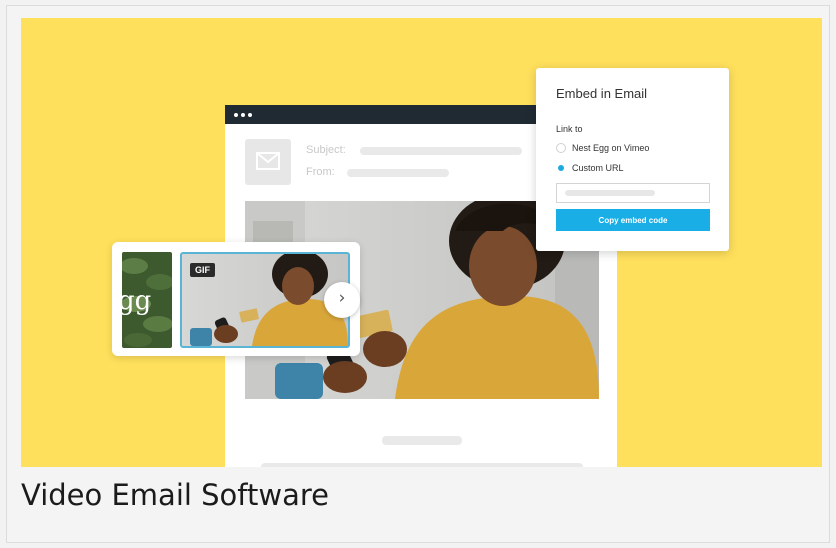  What do you see at coordinates (633, 193) in the screenshot?
I see `custom-url-input` at bounding box center [633, 193].